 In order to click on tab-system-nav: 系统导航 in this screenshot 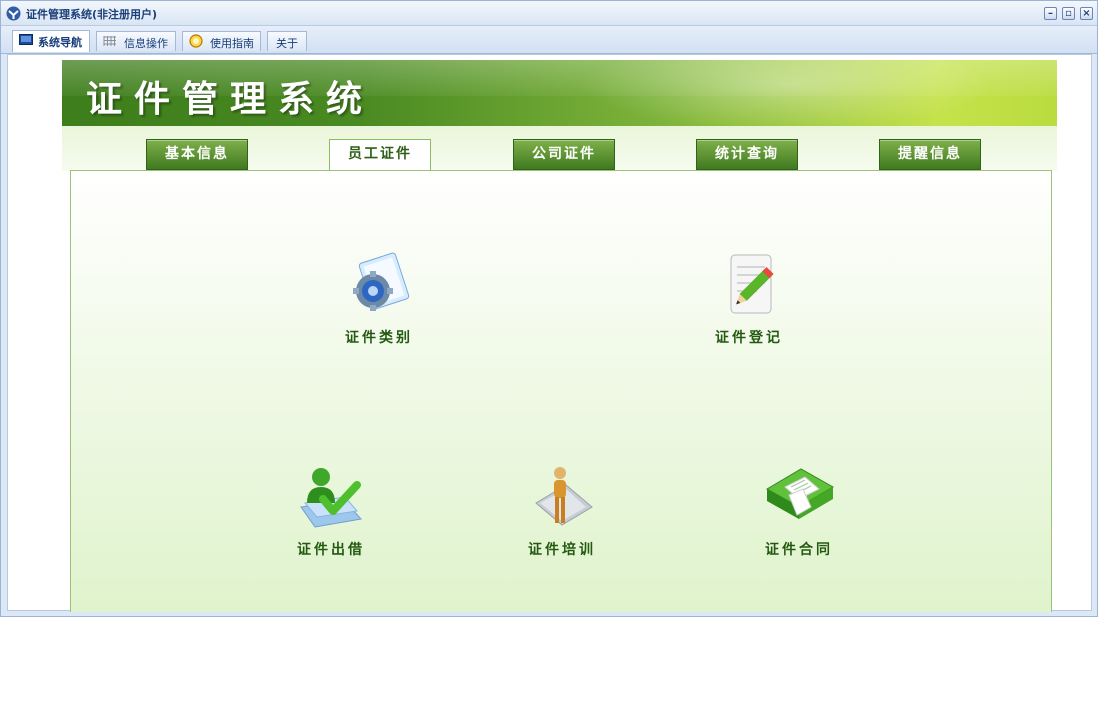, I will do `click(51, 41)`.